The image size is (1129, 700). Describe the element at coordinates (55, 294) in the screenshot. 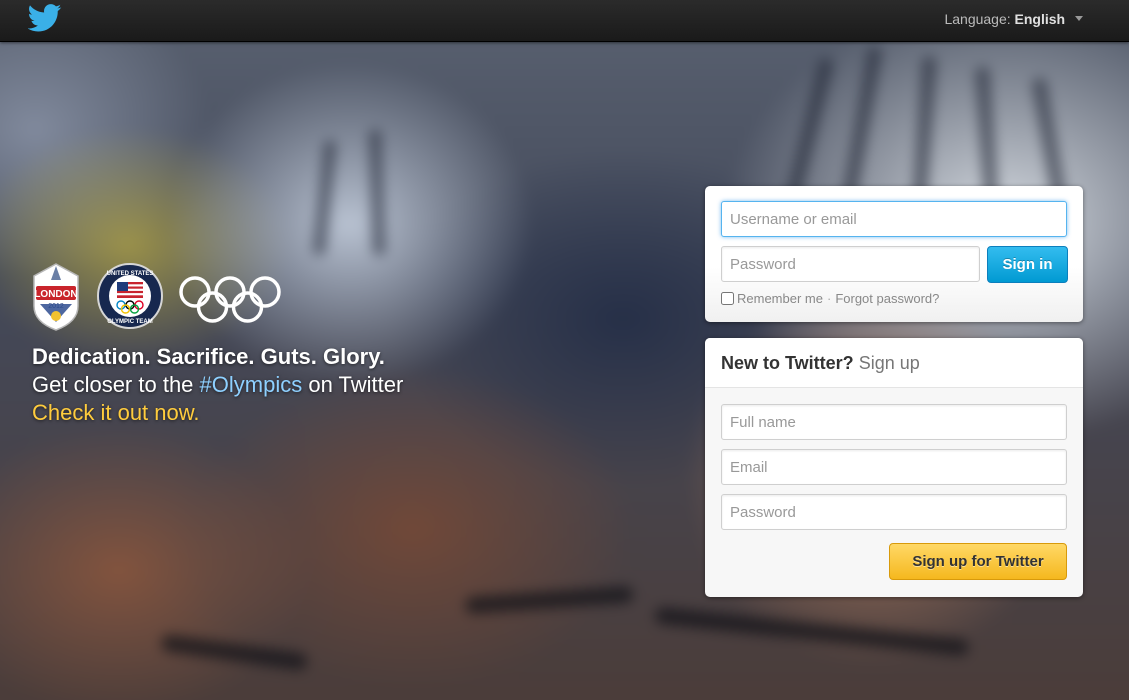

I see `london-text: LONDON` at that location.